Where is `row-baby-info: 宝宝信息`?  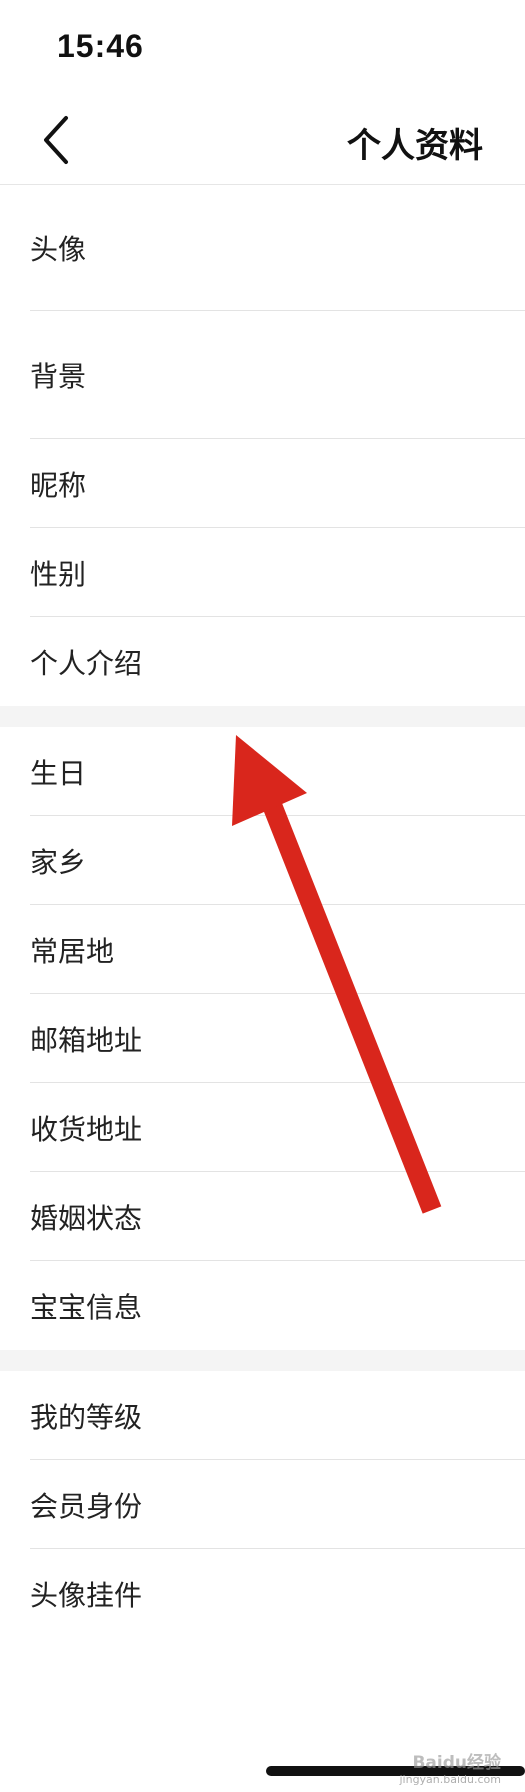 row-baby-info: 宝宝信息 is located at coordinates (262, 1305).